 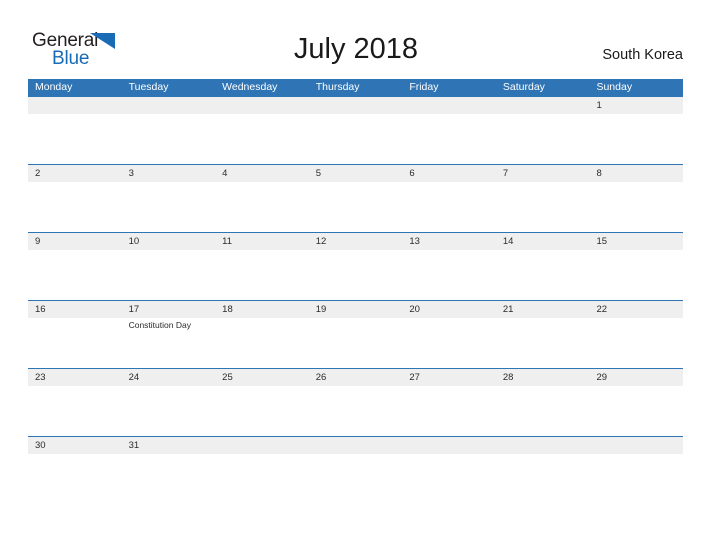 I want to click on country-label: South Korea, so click(x=642, y=55).